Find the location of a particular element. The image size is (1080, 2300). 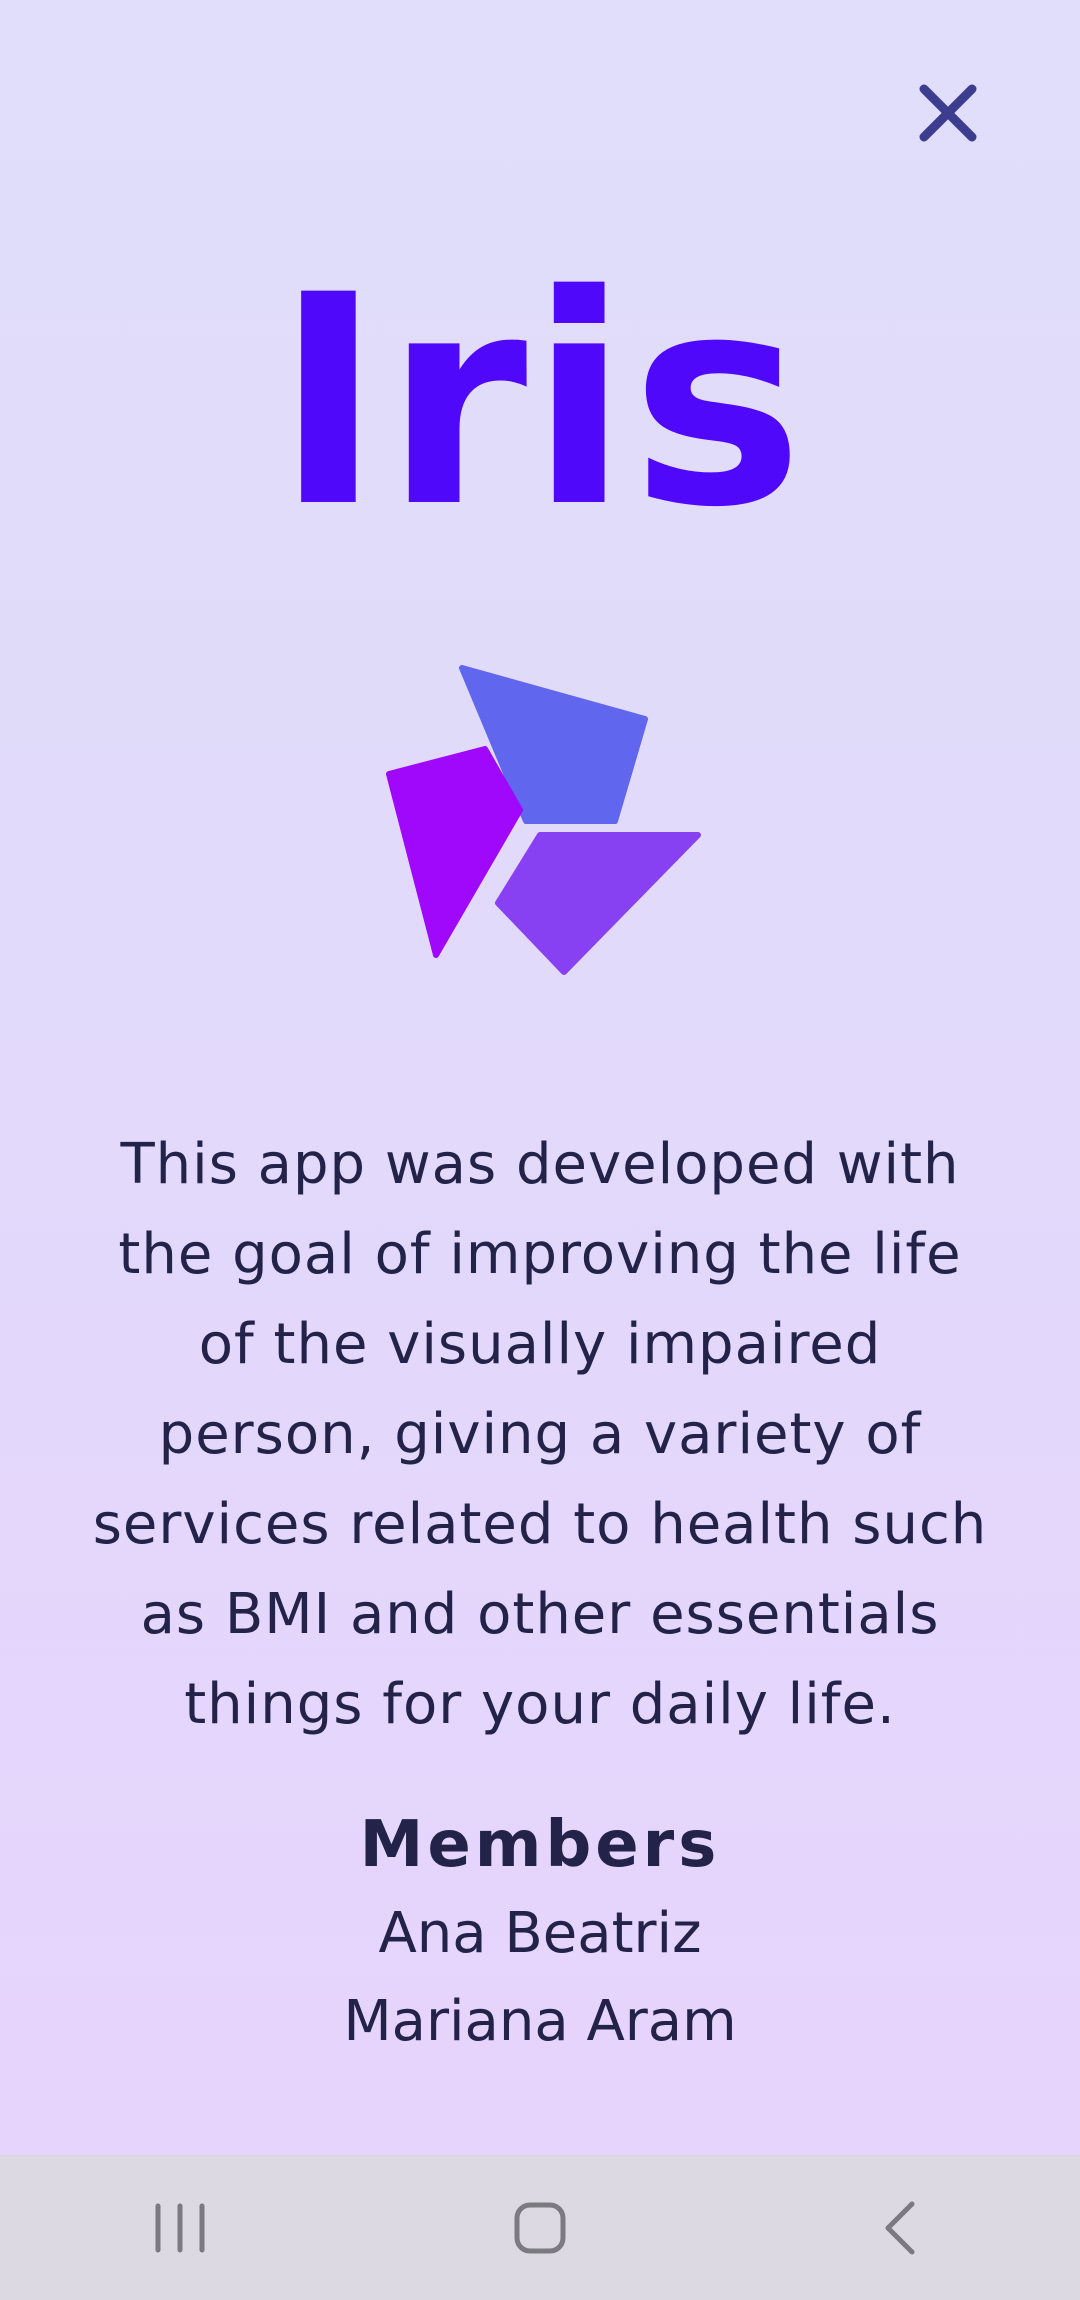

logo-bottom-shard is located at coordinates (598, 903).